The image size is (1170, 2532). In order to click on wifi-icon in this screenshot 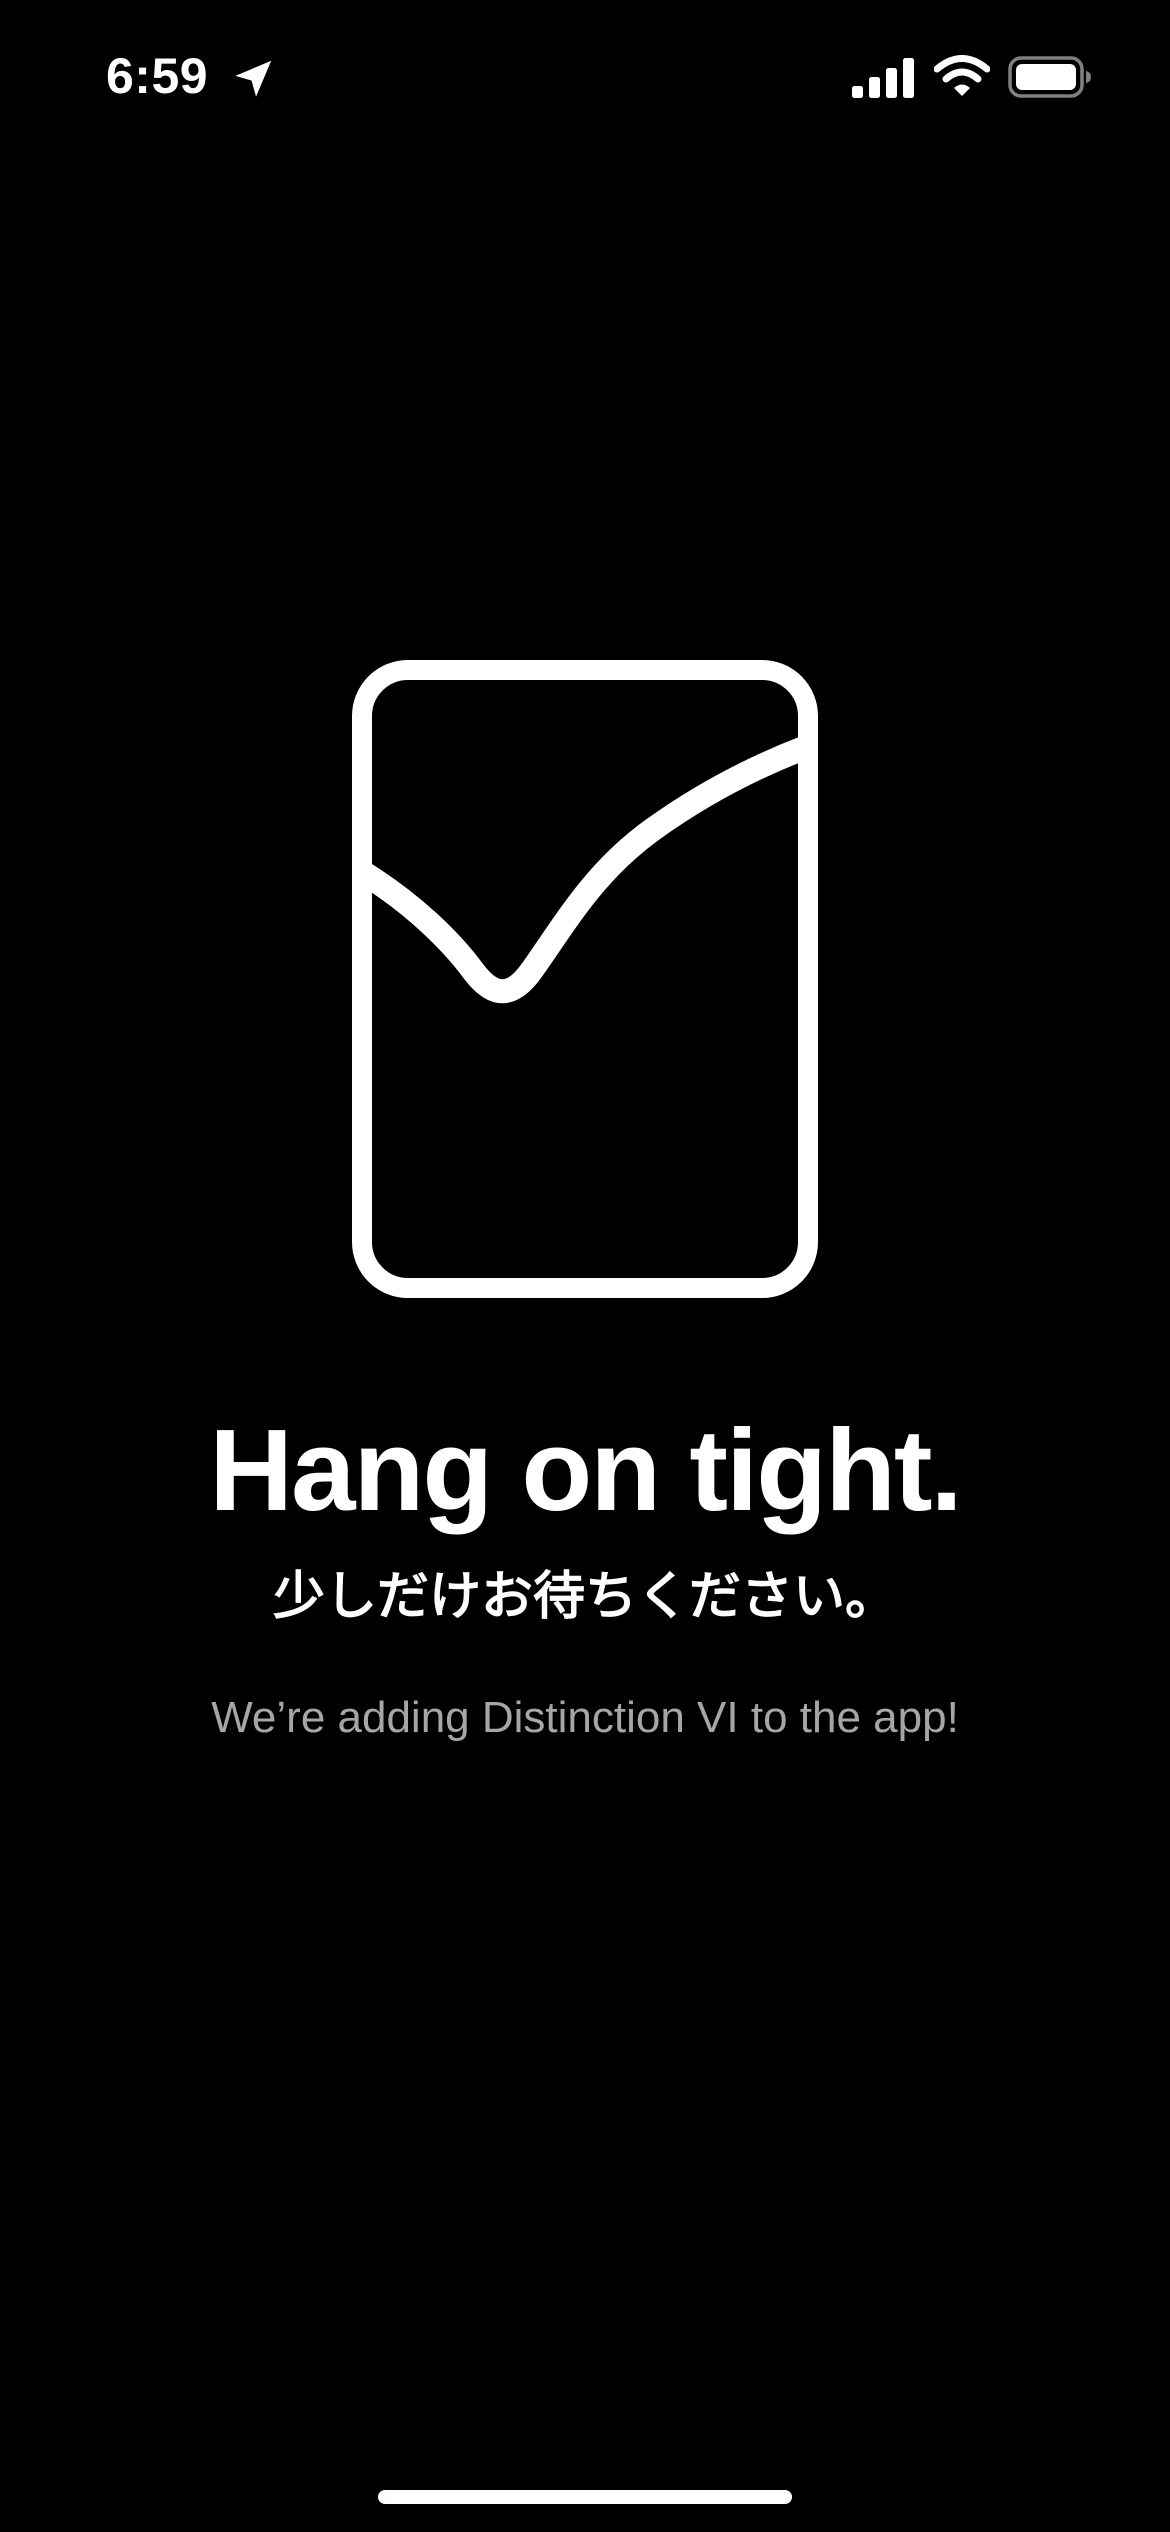, I will do `click(962, 75)`.